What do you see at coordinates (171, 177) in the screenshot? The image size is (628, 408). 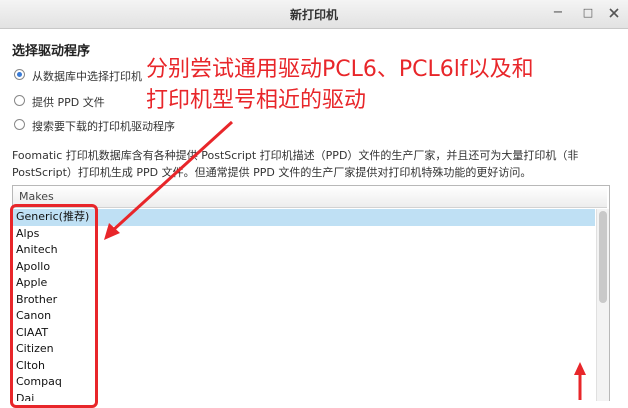 I see `annotation-arrow-left` at bounding box center [171, 177].